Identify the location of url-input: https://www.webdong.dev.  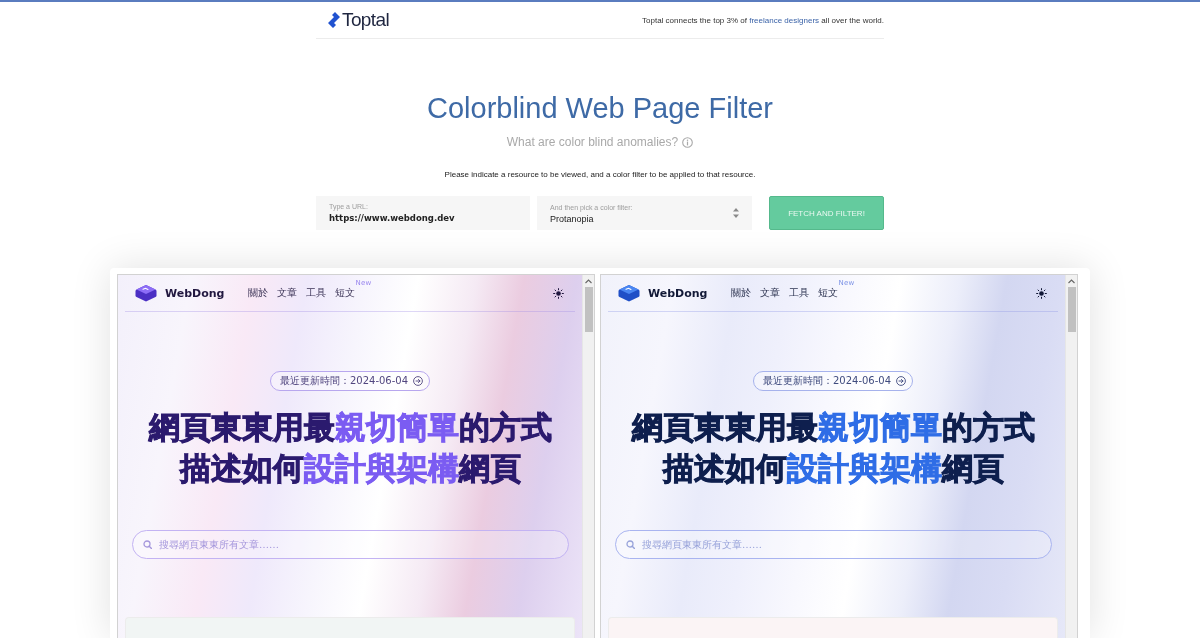
(423, 218).